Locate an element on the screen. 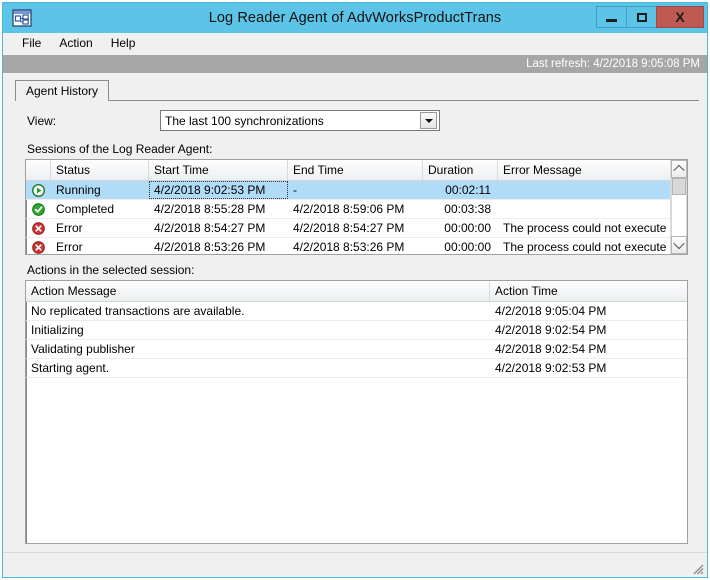 The height and width of the screenshot is (580, 710). chevron-up-icon is located at coordinates (679, 170).